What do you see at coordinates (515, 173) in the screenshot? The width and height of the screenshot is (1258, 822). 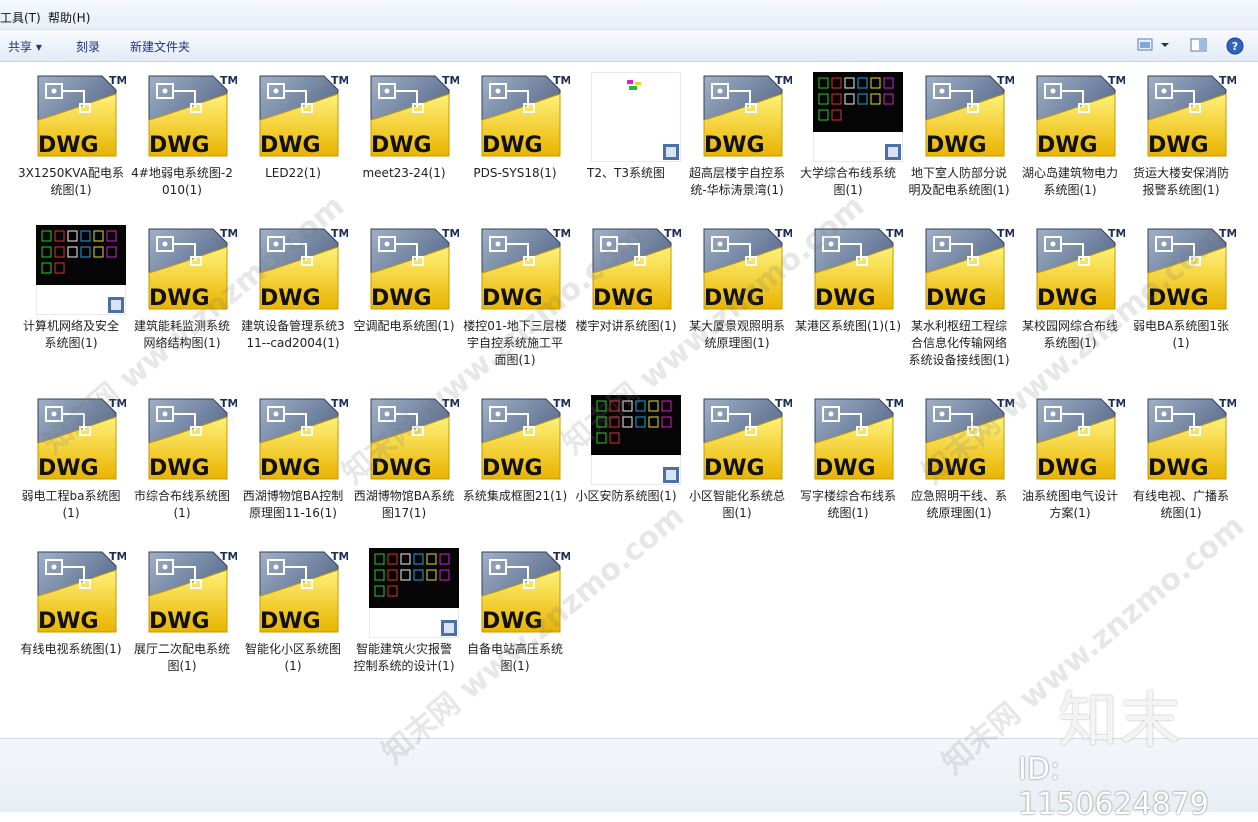 I see `file-name: PDS-SYS18(1)` at bounding box center [515, 173].